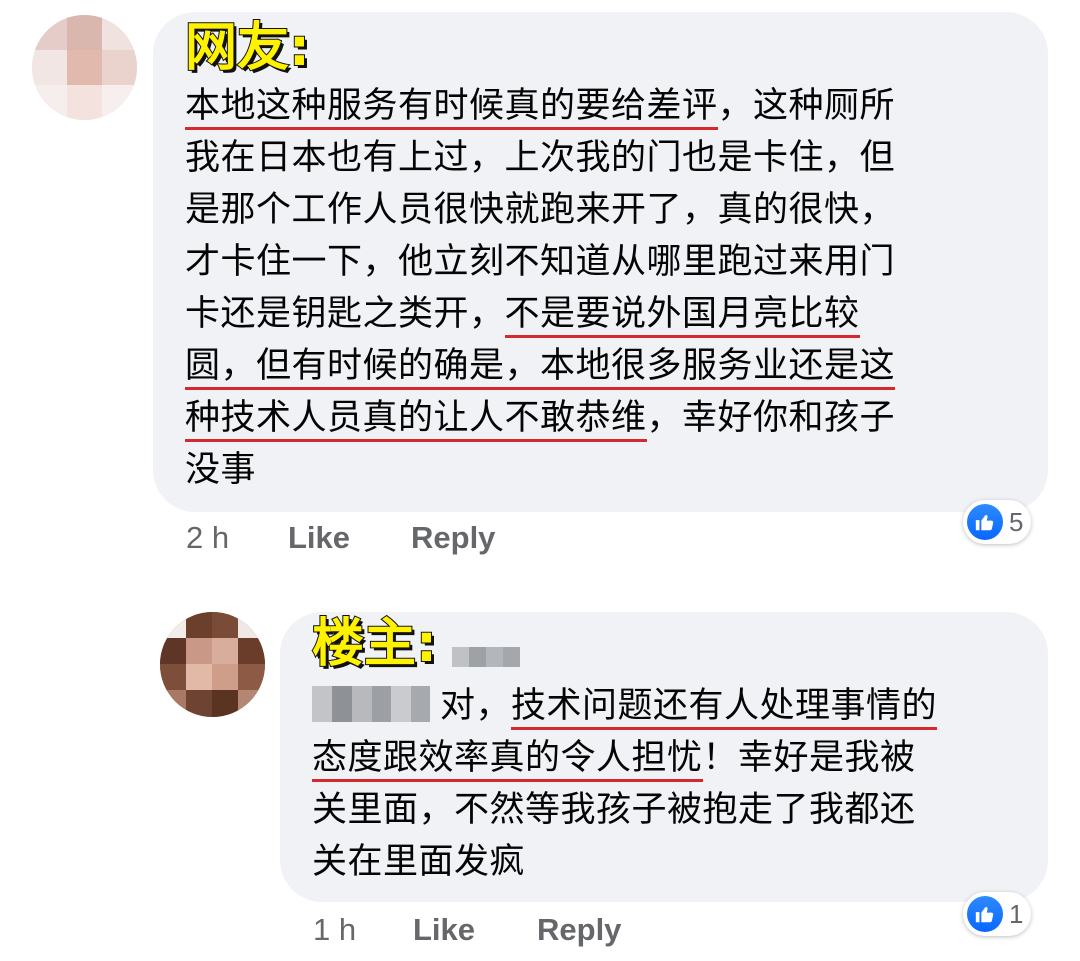 The image size is (1080, 961). What do you see at coordinates (486, 657) in the screenshot?
I see `blurred-name` at bounding box center [486, 657].